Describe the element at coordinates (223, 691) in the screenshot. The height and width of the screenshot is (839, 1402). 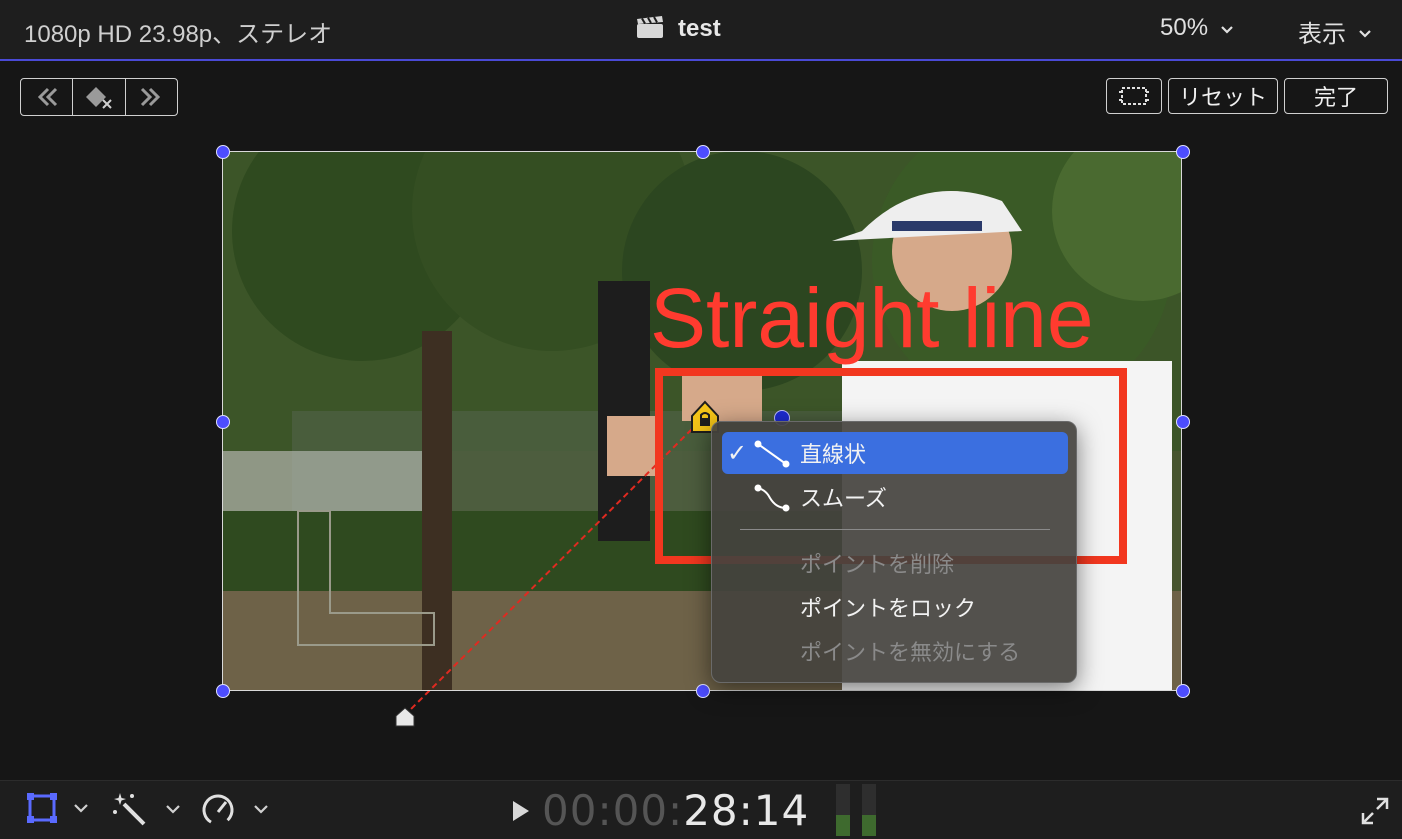
I see `handle-bottom-left` at that location.